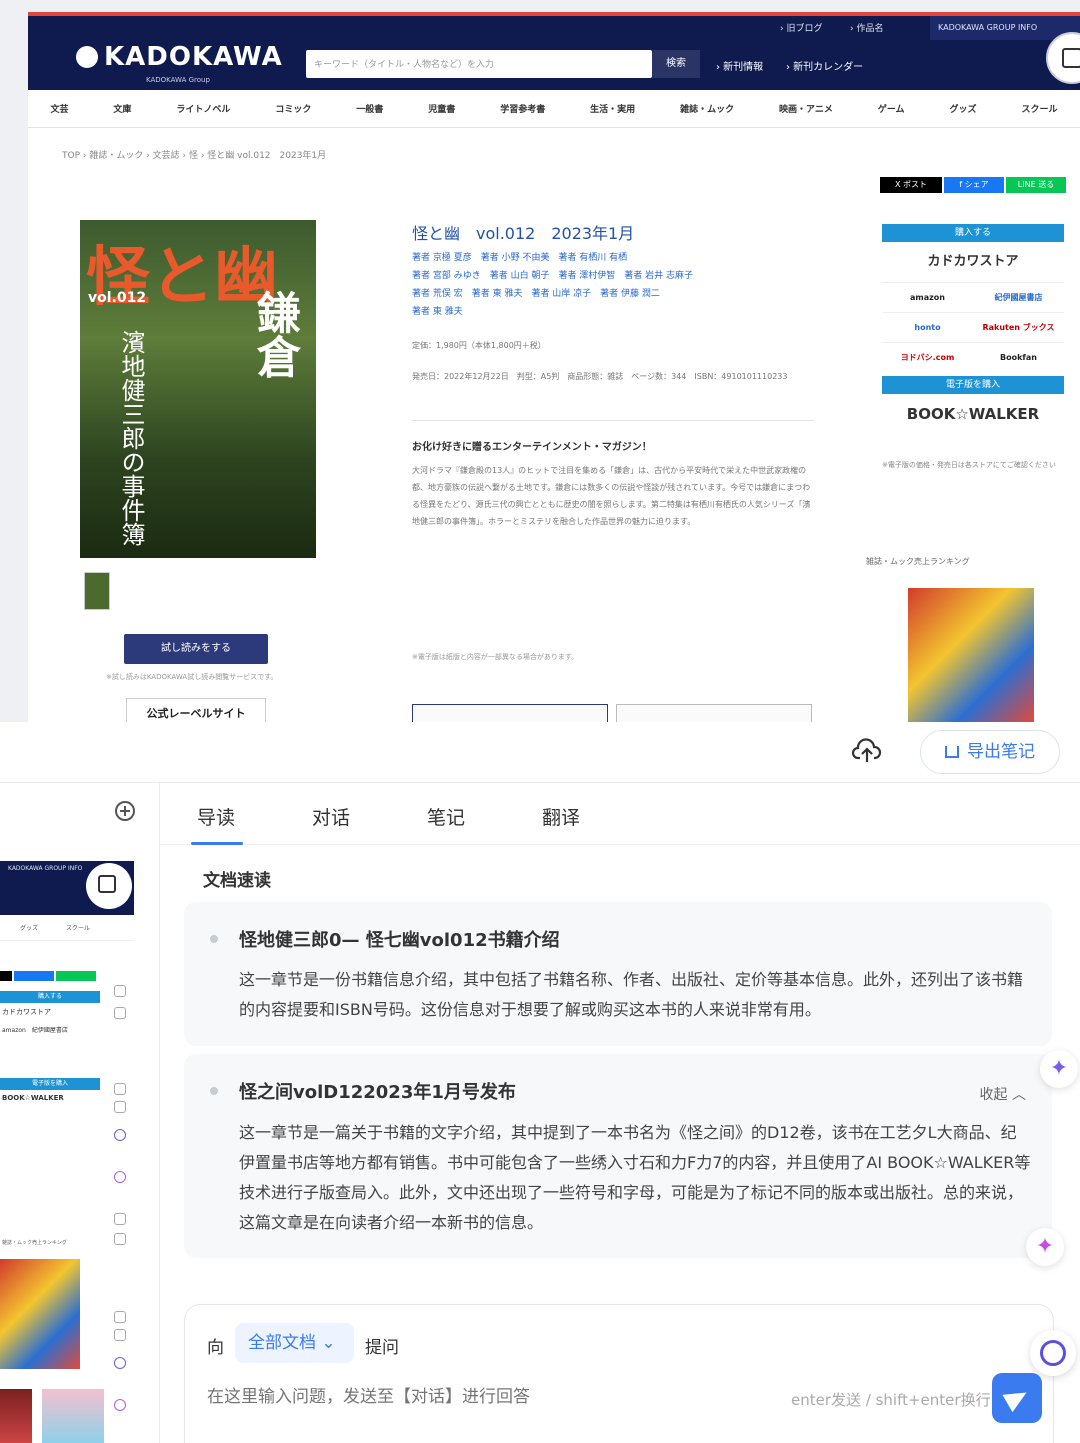 The image size is (1080, 1443). Describe the element at coordinates (1003, 1094) in the screenshot. I see `collapse-button: 收起 ︿` at that location.